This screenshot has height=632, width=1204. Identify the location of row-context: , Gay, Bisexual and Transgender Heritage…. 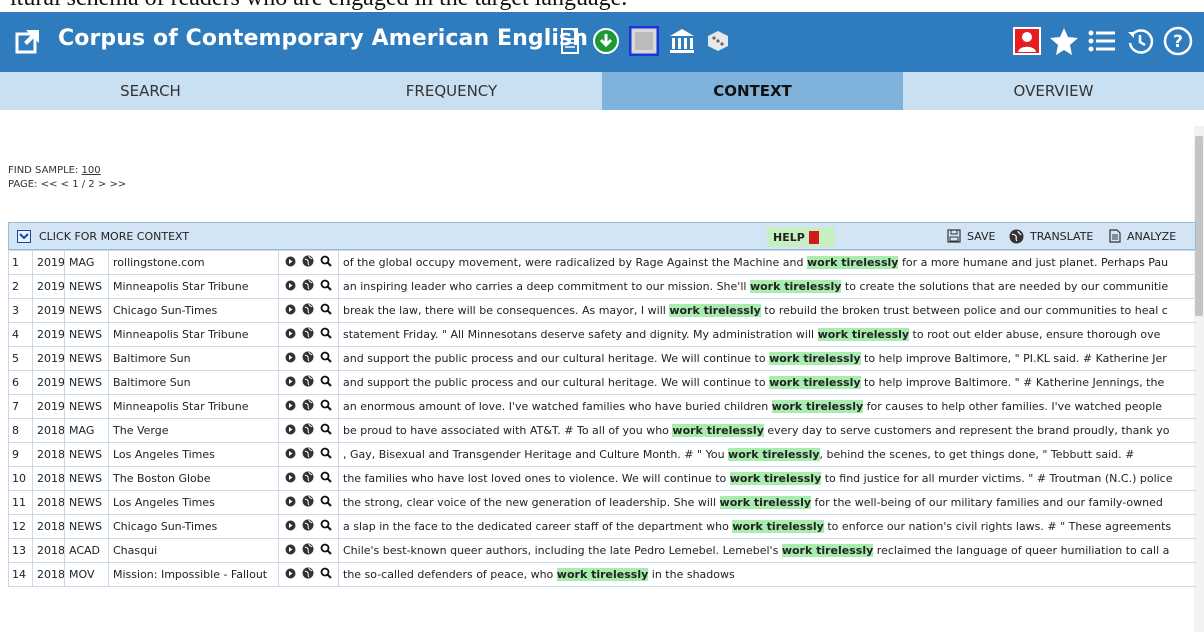
(767, 454).